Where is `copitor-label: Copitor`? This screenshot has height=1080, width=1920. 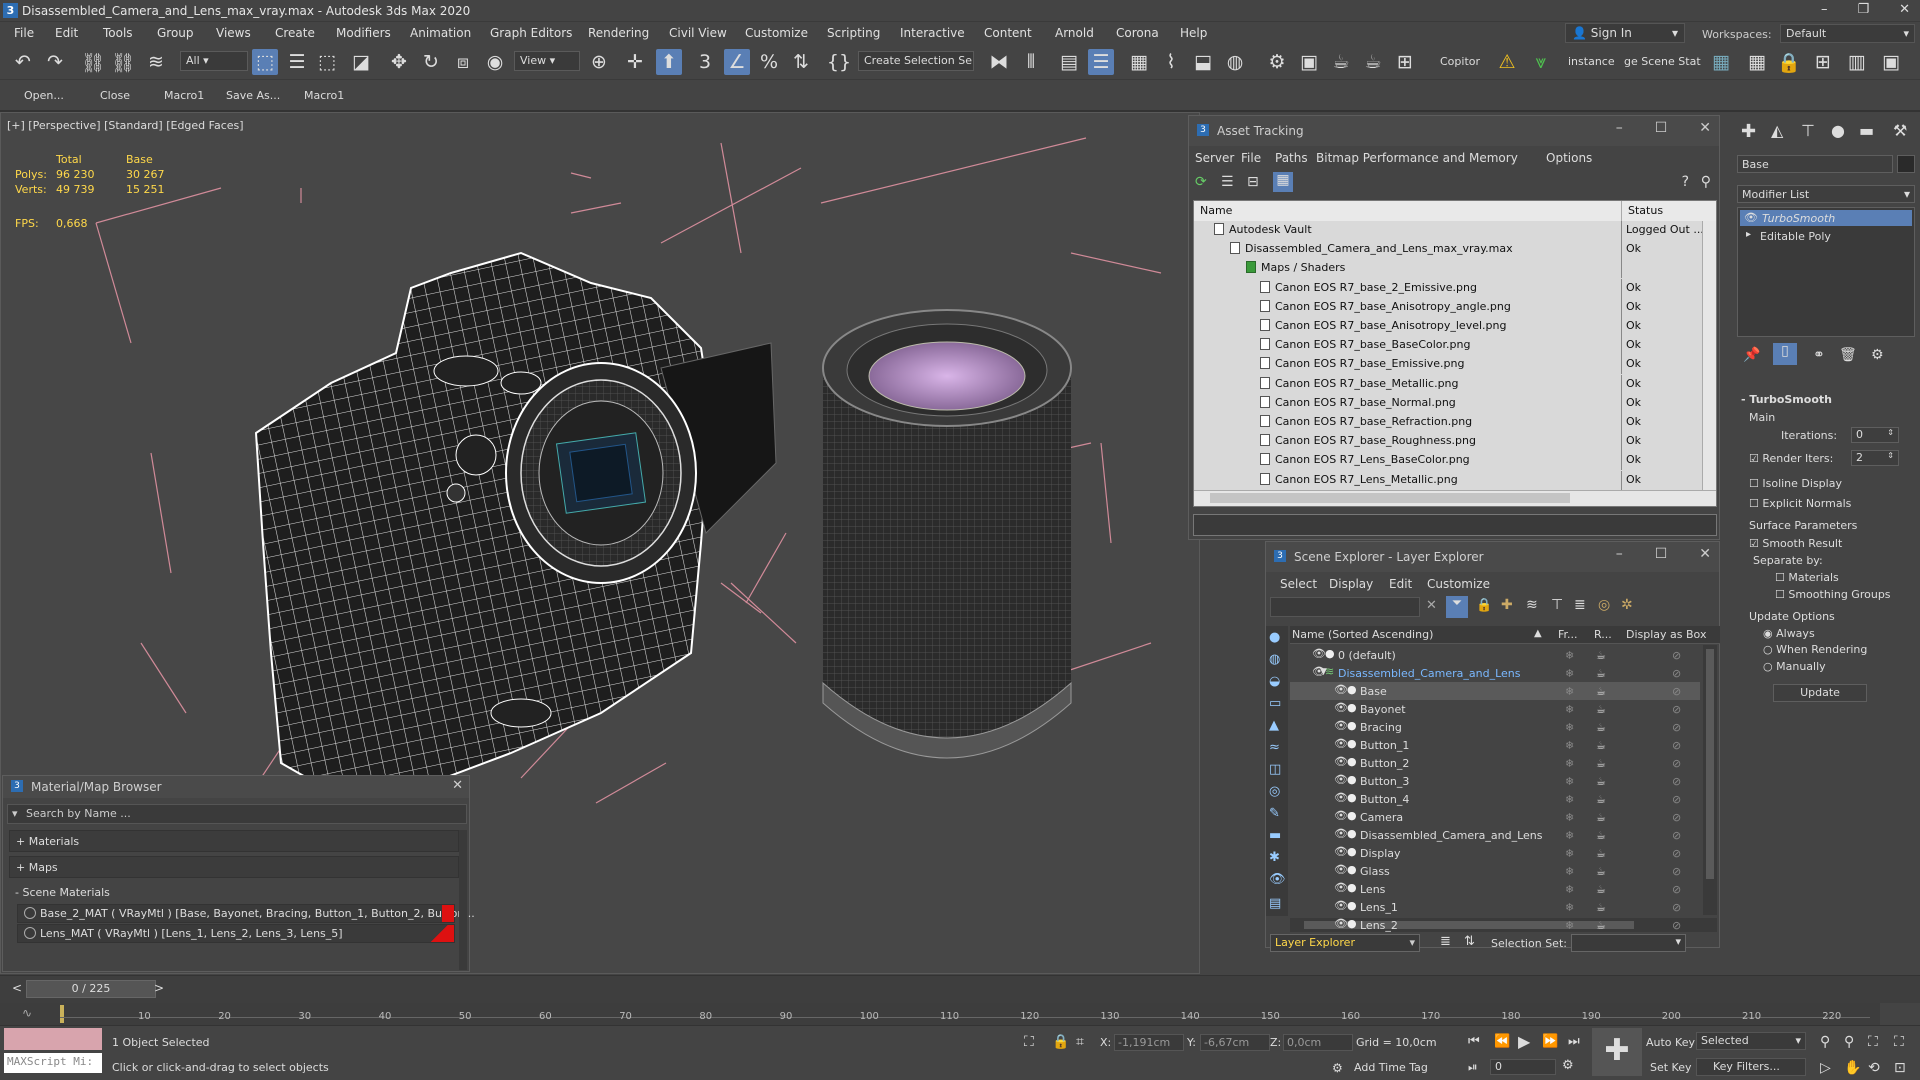
copitor-label: Copitor is located at coordinates (1460, 61).